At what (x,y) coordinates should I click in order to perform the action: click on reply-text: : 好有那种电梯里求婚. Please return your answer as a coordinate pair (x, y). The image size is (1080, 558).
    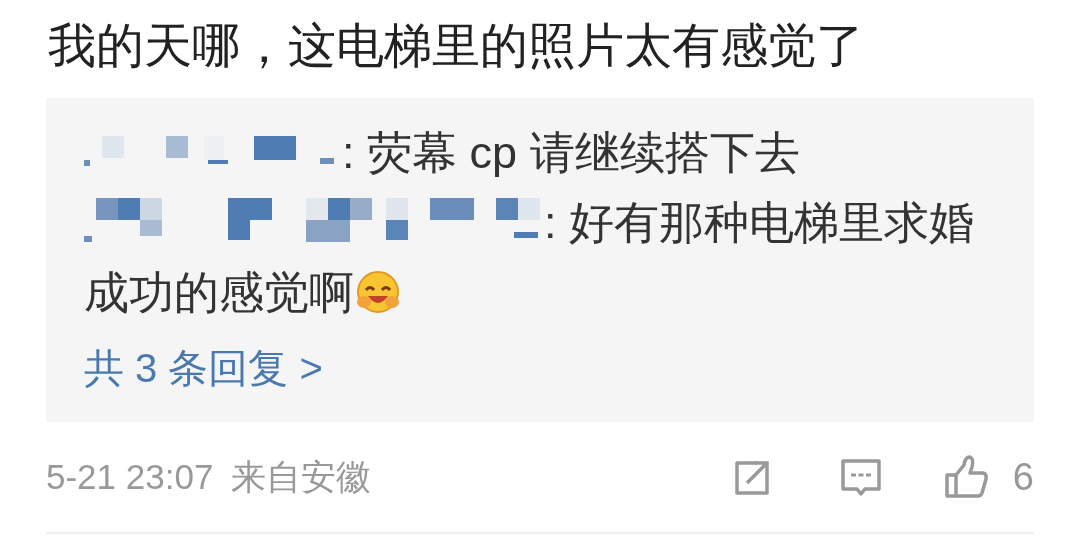
    Looking at the image, I should click on (759, 222).